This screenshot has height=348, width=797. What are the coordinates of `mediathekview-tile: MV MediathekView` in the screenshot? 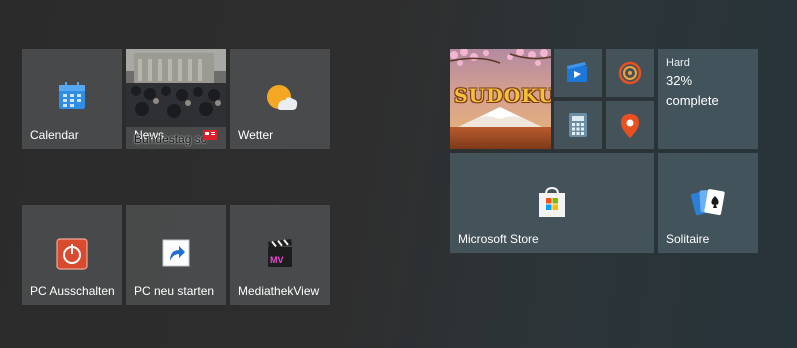 It's located at (280, 255).